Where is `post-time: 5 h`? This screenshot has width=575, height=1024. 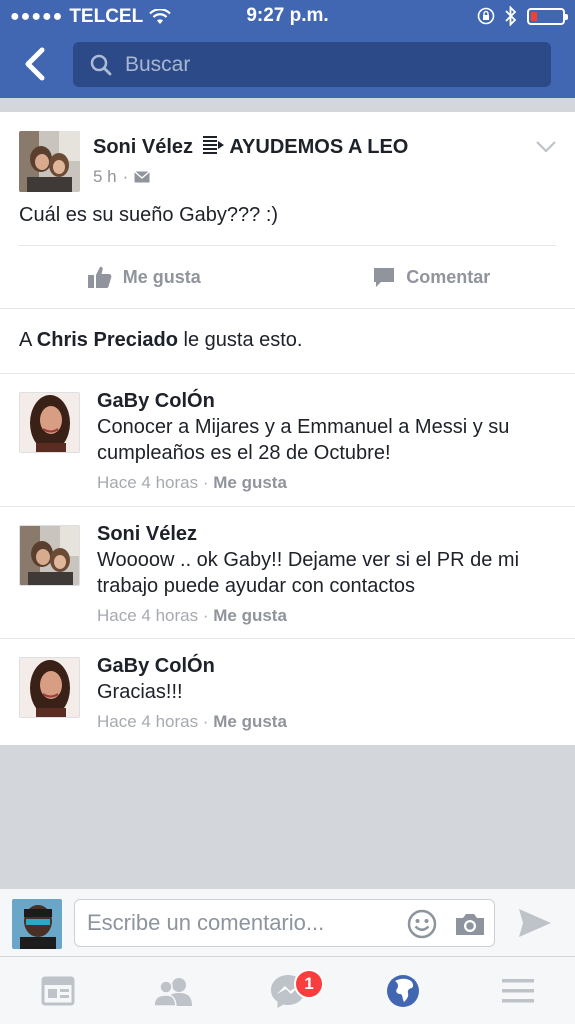
post-time: 5 h is located at coordinates (105, 177).